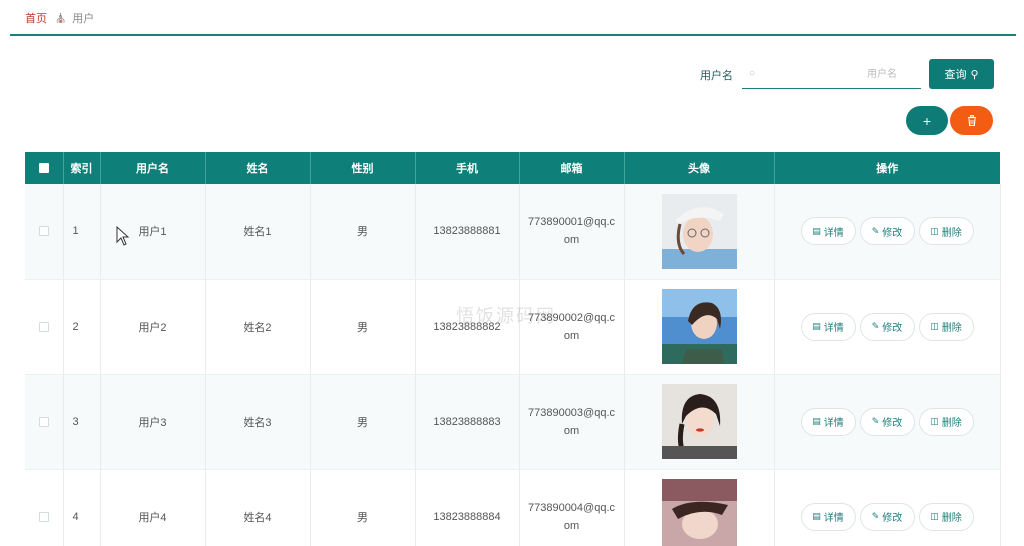 This screenshot has height=546, width=1024. I want to click on username-cell: 用户4, so click(153, 507).